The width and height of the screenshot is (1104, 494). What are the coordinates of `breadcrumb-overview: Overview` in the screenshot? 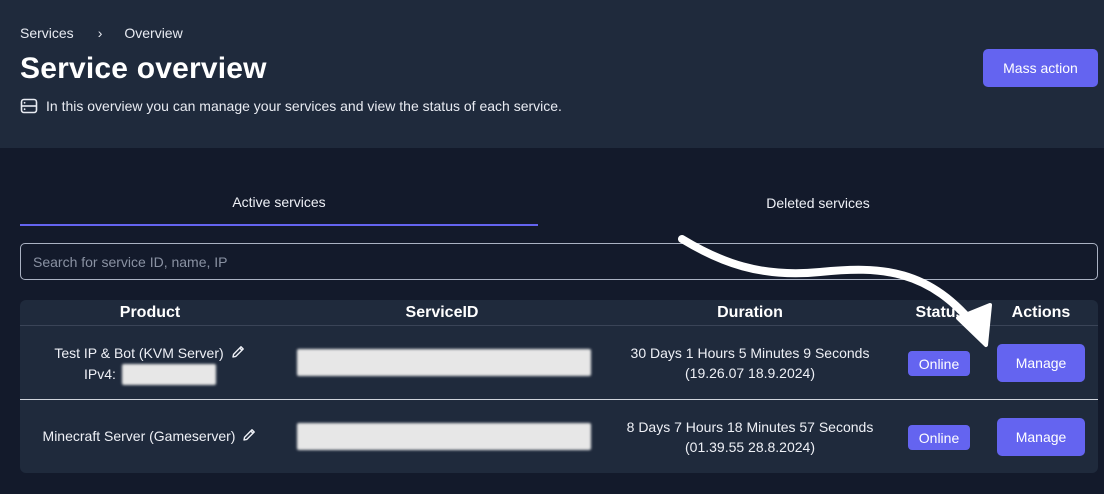 It's located at (153, 33).